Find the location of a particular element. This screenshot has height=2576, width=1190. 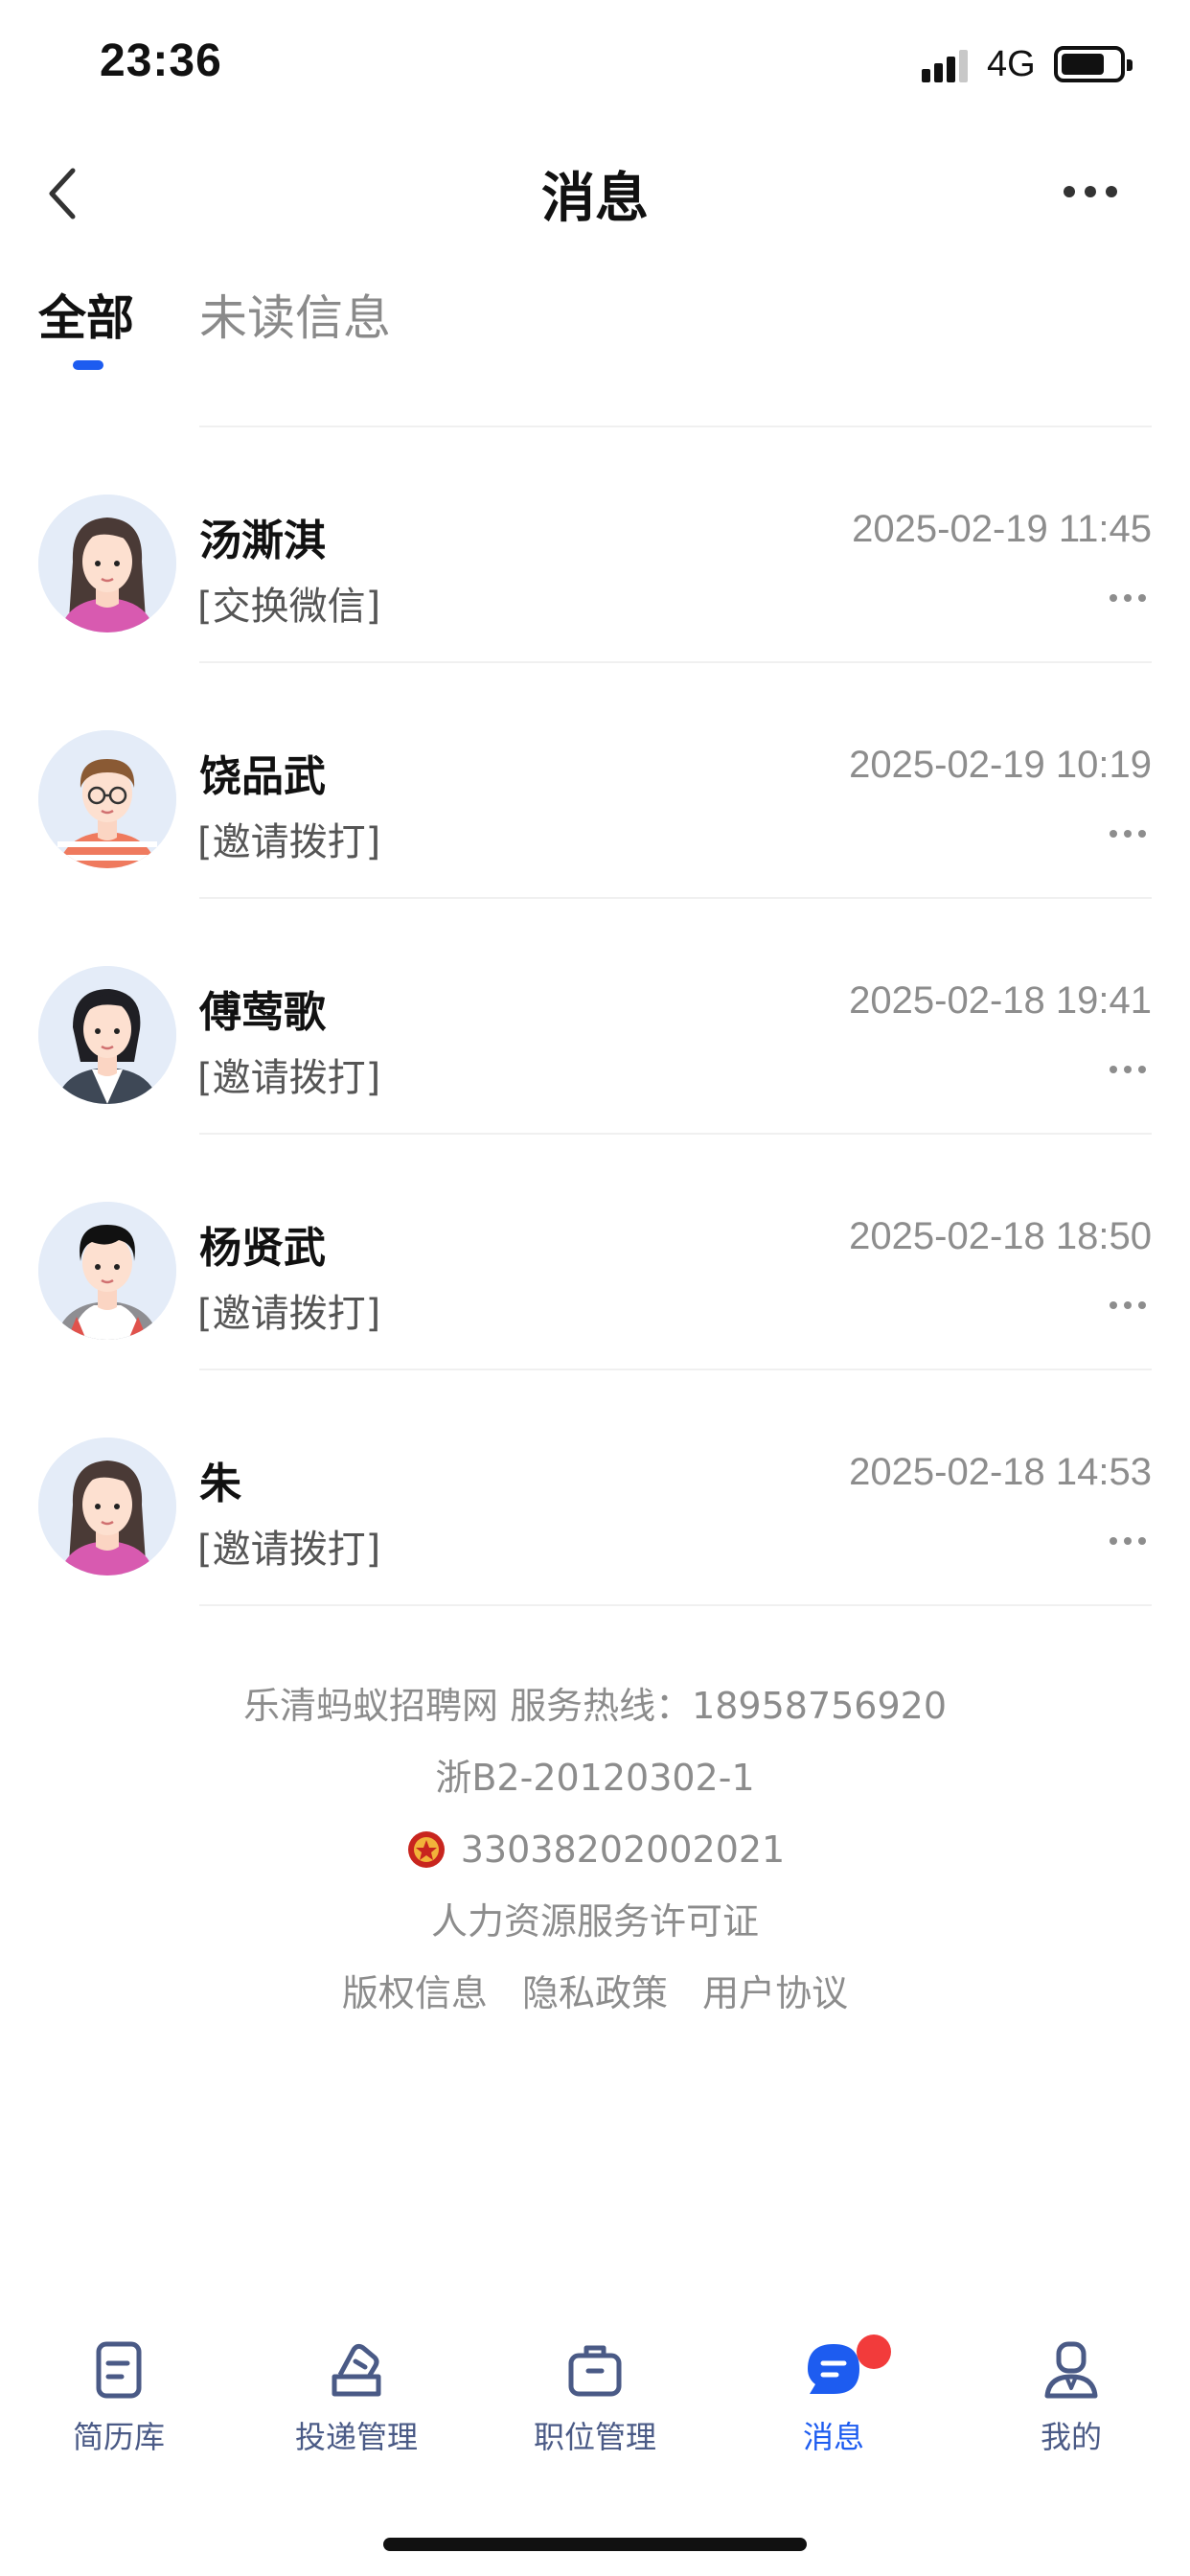

male-avatar-icon is located at coordinates (107, 1271).